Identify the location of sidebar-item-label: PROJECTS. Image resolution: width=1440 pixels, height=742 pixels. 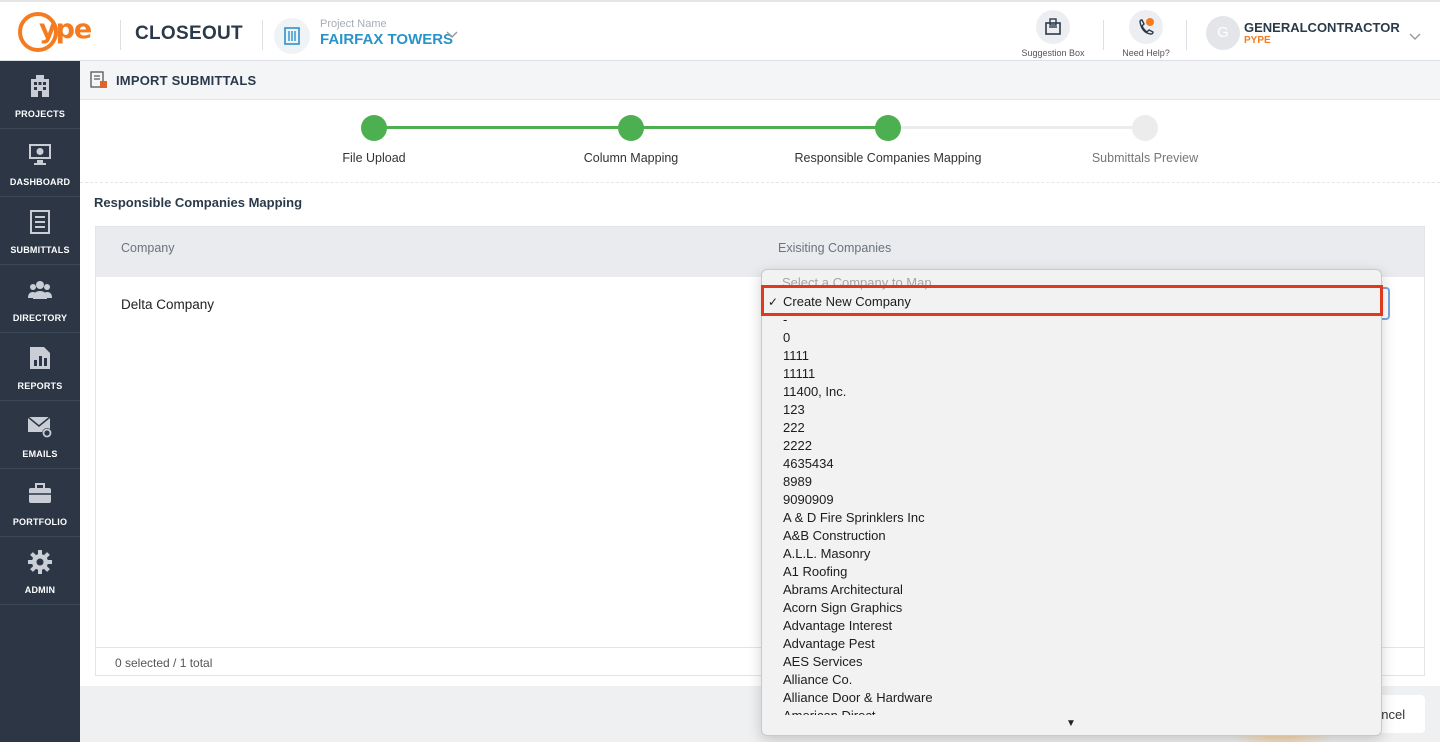
(40, 114).